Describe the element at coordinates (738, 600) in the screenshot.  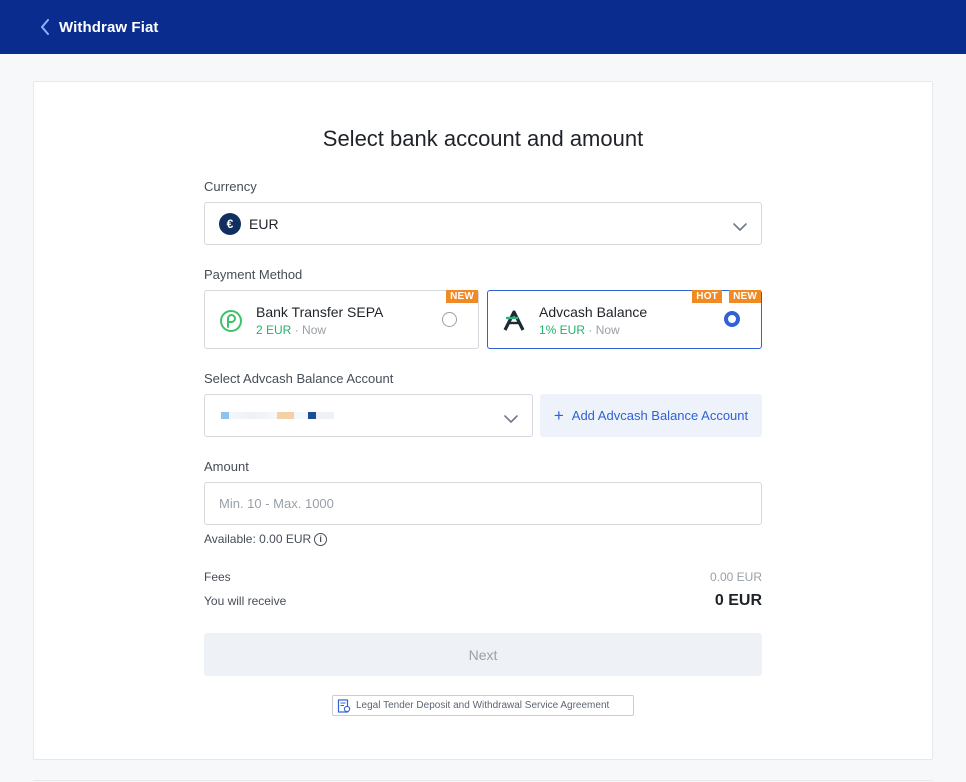
I see `receive-value: 0 EUR` at that location.